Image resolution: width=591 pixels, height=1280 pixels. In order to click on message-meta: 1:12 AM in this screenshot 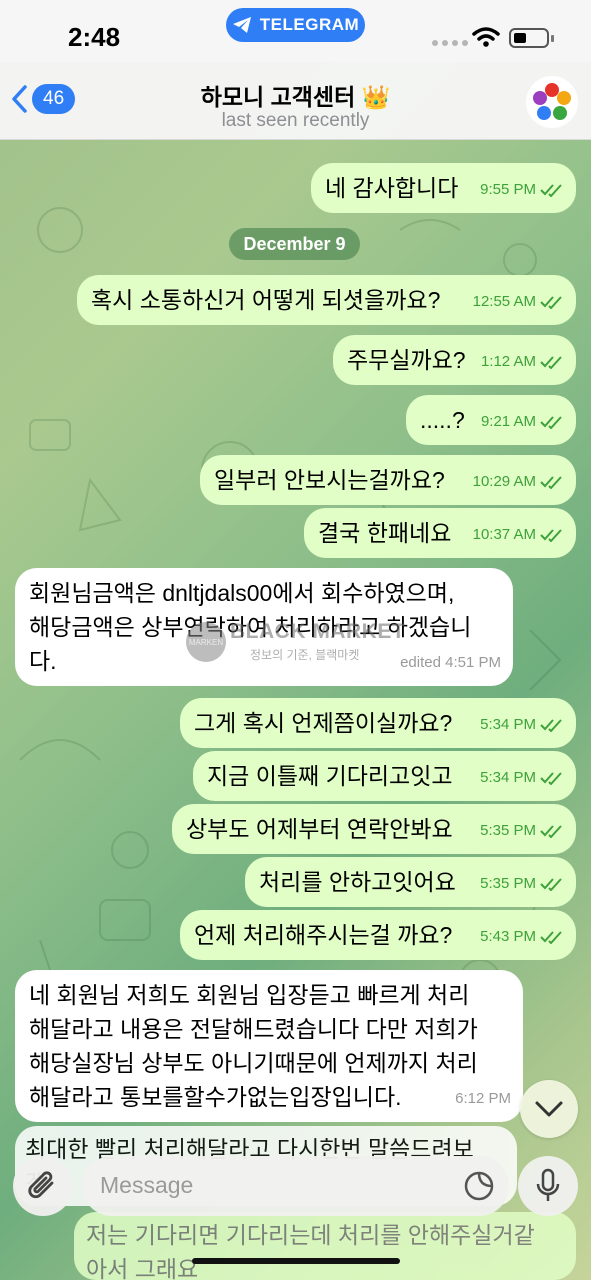, I will do `click(522, 362)`.